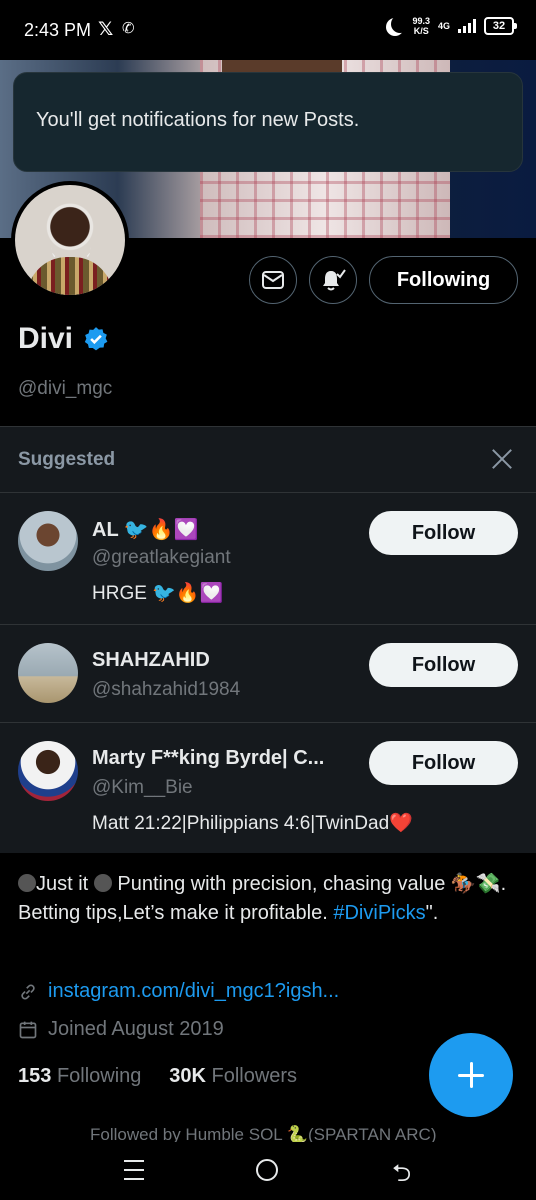 The image size is (536, 1200). I want to click on followed-by: Followed by Humble SOL 🐍(SPARTAN ARC), so click(263, 1134).